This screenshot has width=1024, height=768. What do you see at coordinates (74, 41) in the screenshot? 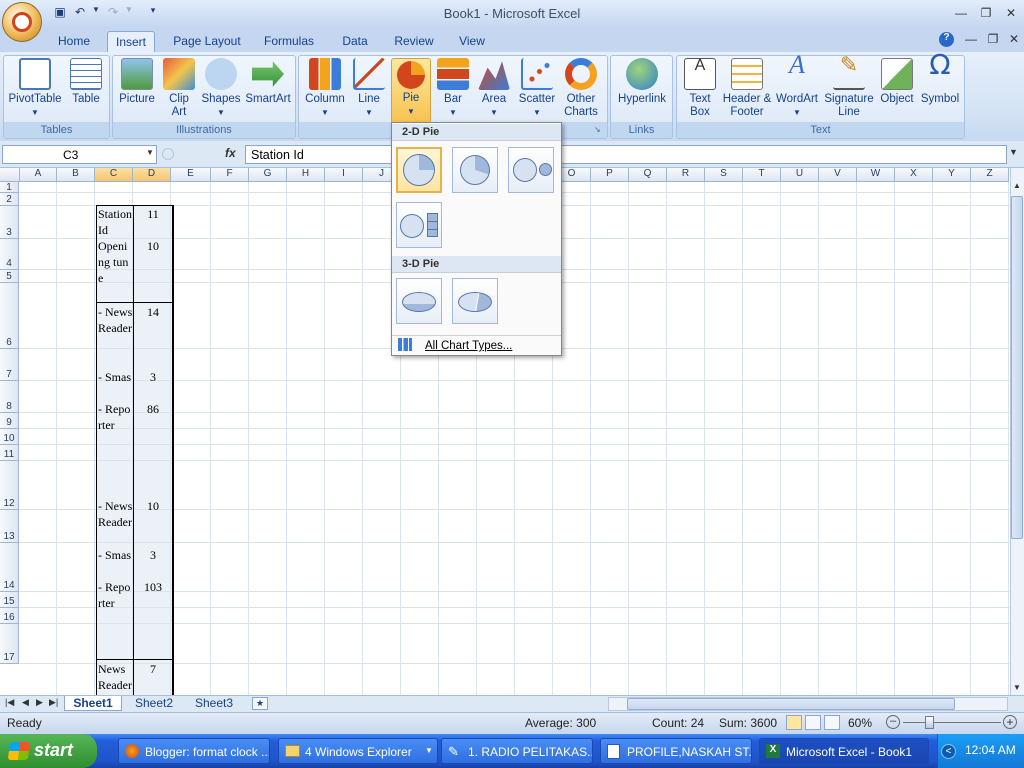
I see `tab-home: Home` at bounding box center [74, 41].